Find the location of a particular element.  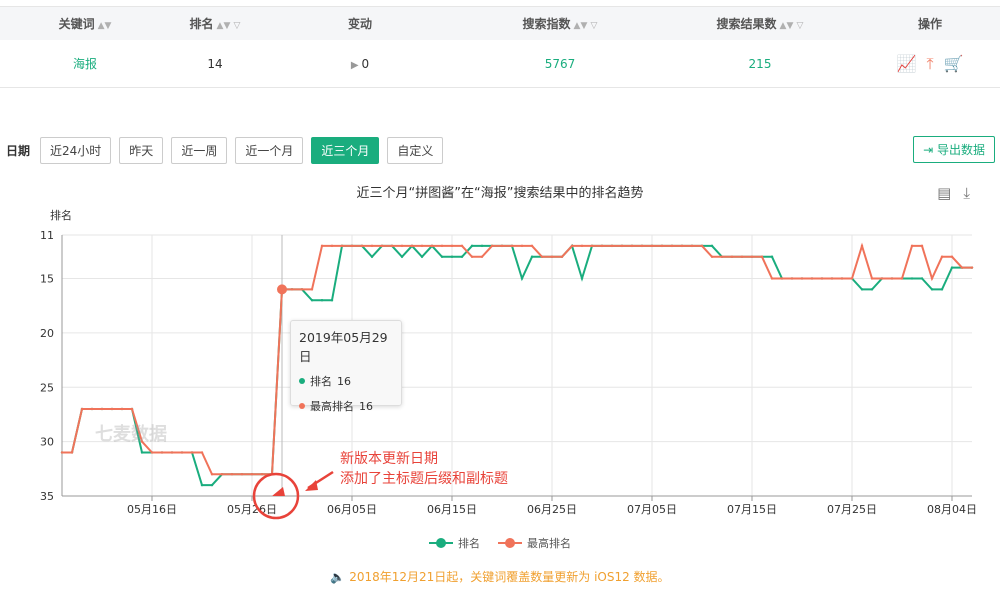

col-actions: 操作 is located at coordinates (929, 24).